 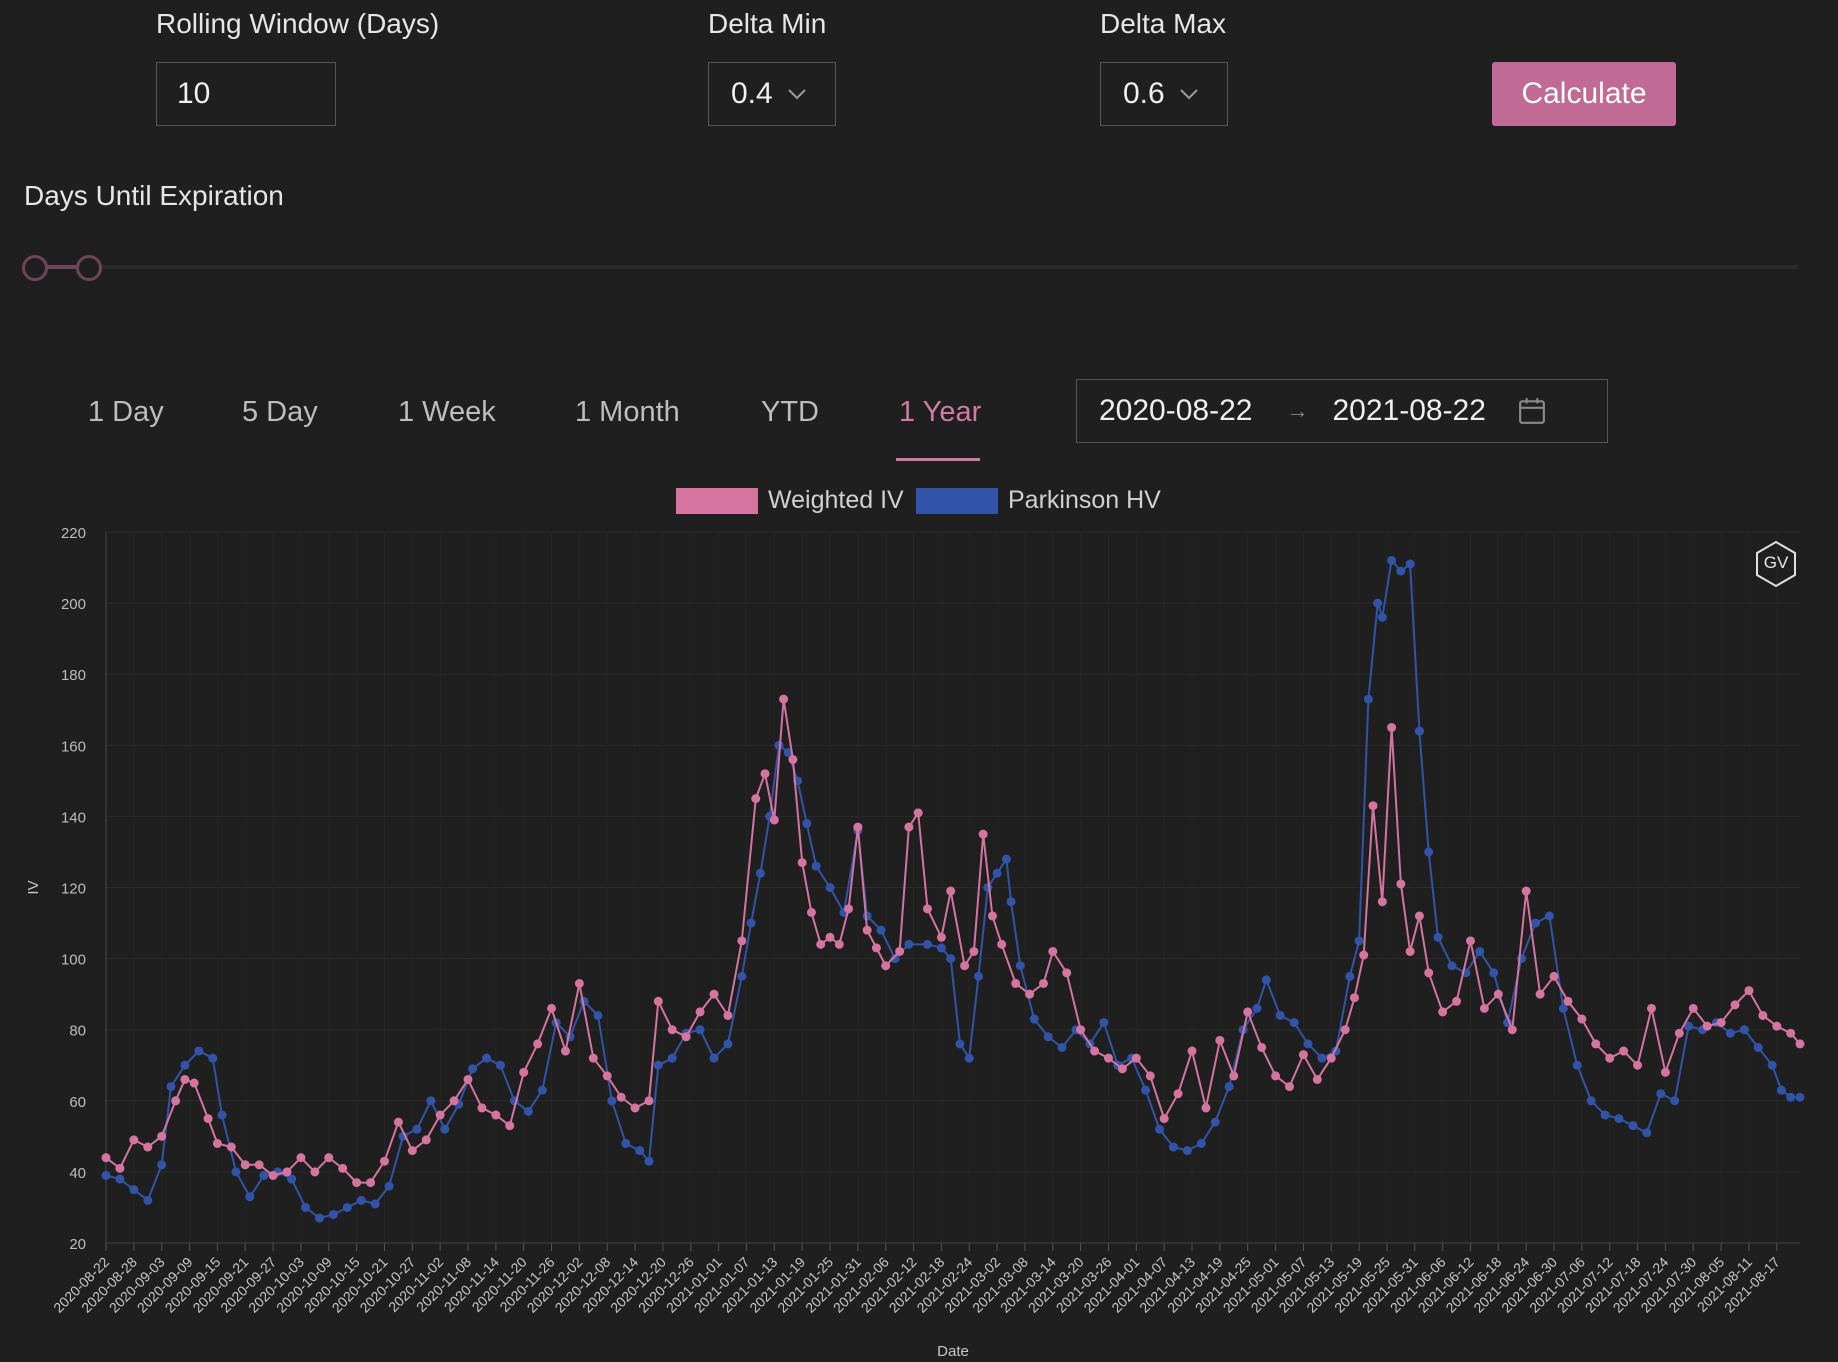 What do you see at coordinates (1584, 94) in the screenshot?
I see `calculate-button: Calculate` at bounding box center [1584, 94].